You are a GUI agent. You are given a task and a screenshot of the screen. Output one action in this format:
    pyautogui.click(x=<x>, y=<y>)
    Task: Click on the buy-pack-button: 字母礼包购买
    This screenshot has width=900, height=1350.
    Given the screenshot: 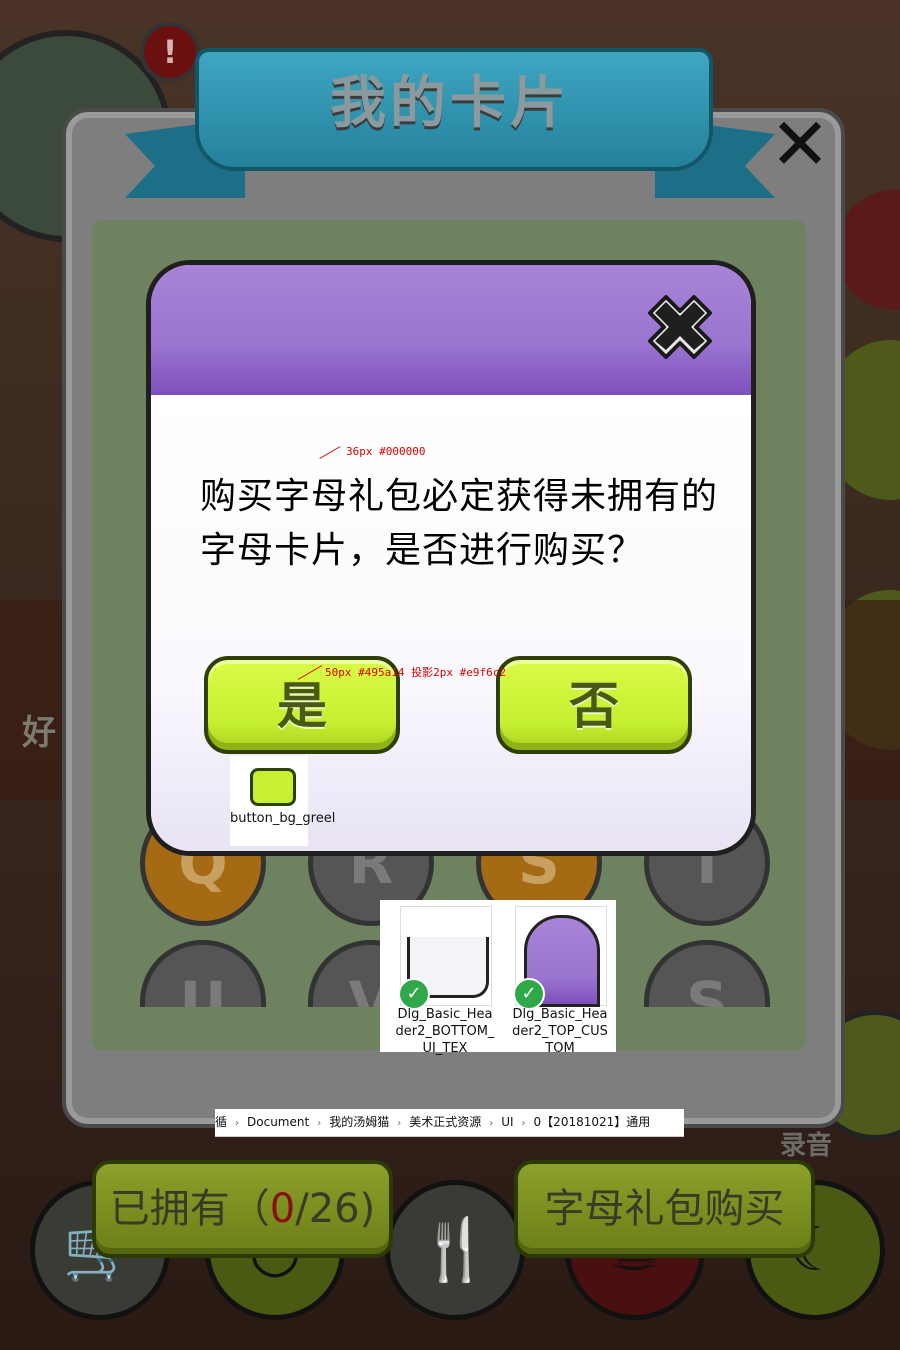 What is the action you would take?
    pyautogui.click(x=664, y=1209)
    